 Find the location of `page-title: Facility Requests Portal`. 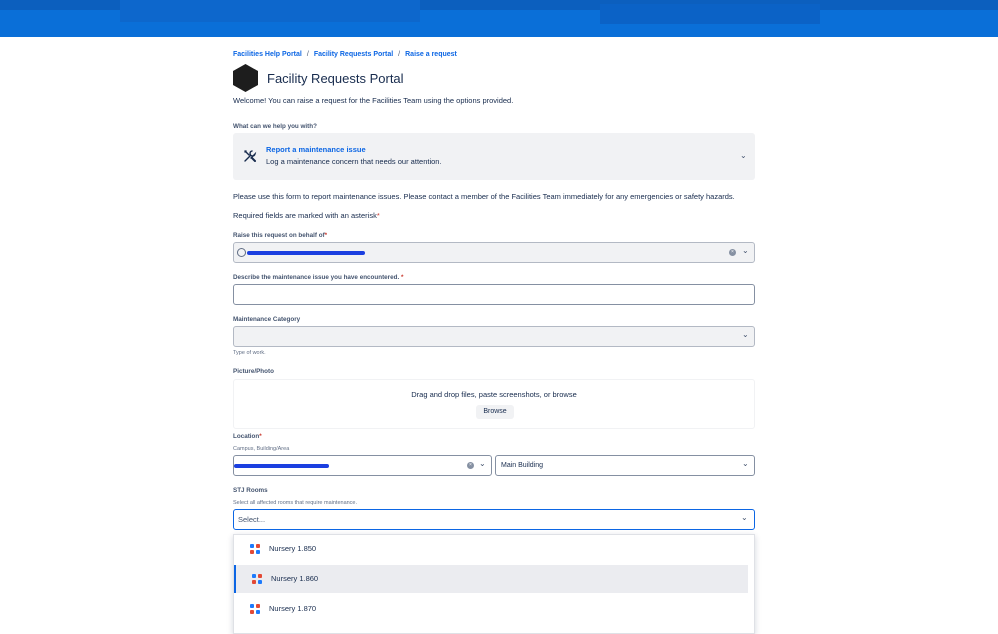

page-title: Facility Requests Portal is located at coordinates (335, 78).